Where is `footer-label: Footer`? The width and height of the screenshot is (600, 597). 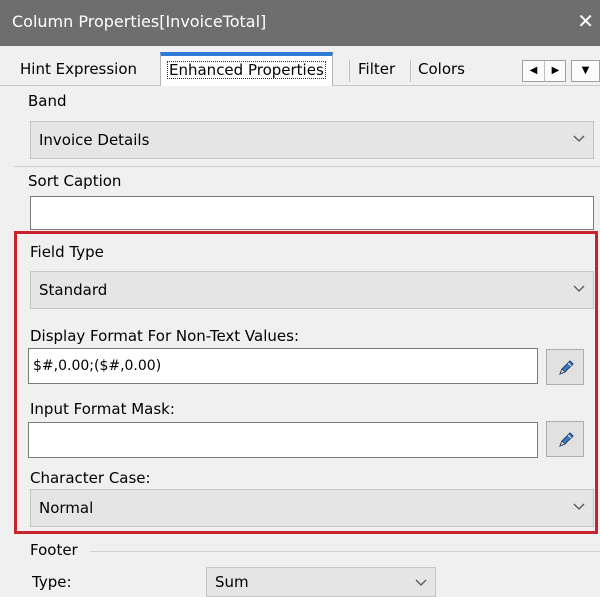 footer-label: Footer is located at coordinates (54, 550).